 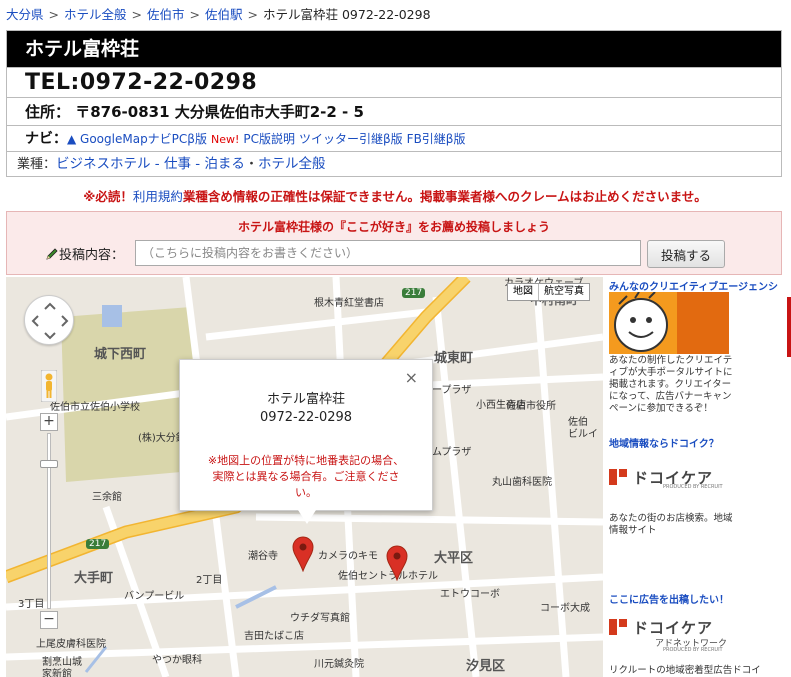 I want to click on breadcrumb-link-saiki-station: 佐伯駅, so click(x=224, y=14).